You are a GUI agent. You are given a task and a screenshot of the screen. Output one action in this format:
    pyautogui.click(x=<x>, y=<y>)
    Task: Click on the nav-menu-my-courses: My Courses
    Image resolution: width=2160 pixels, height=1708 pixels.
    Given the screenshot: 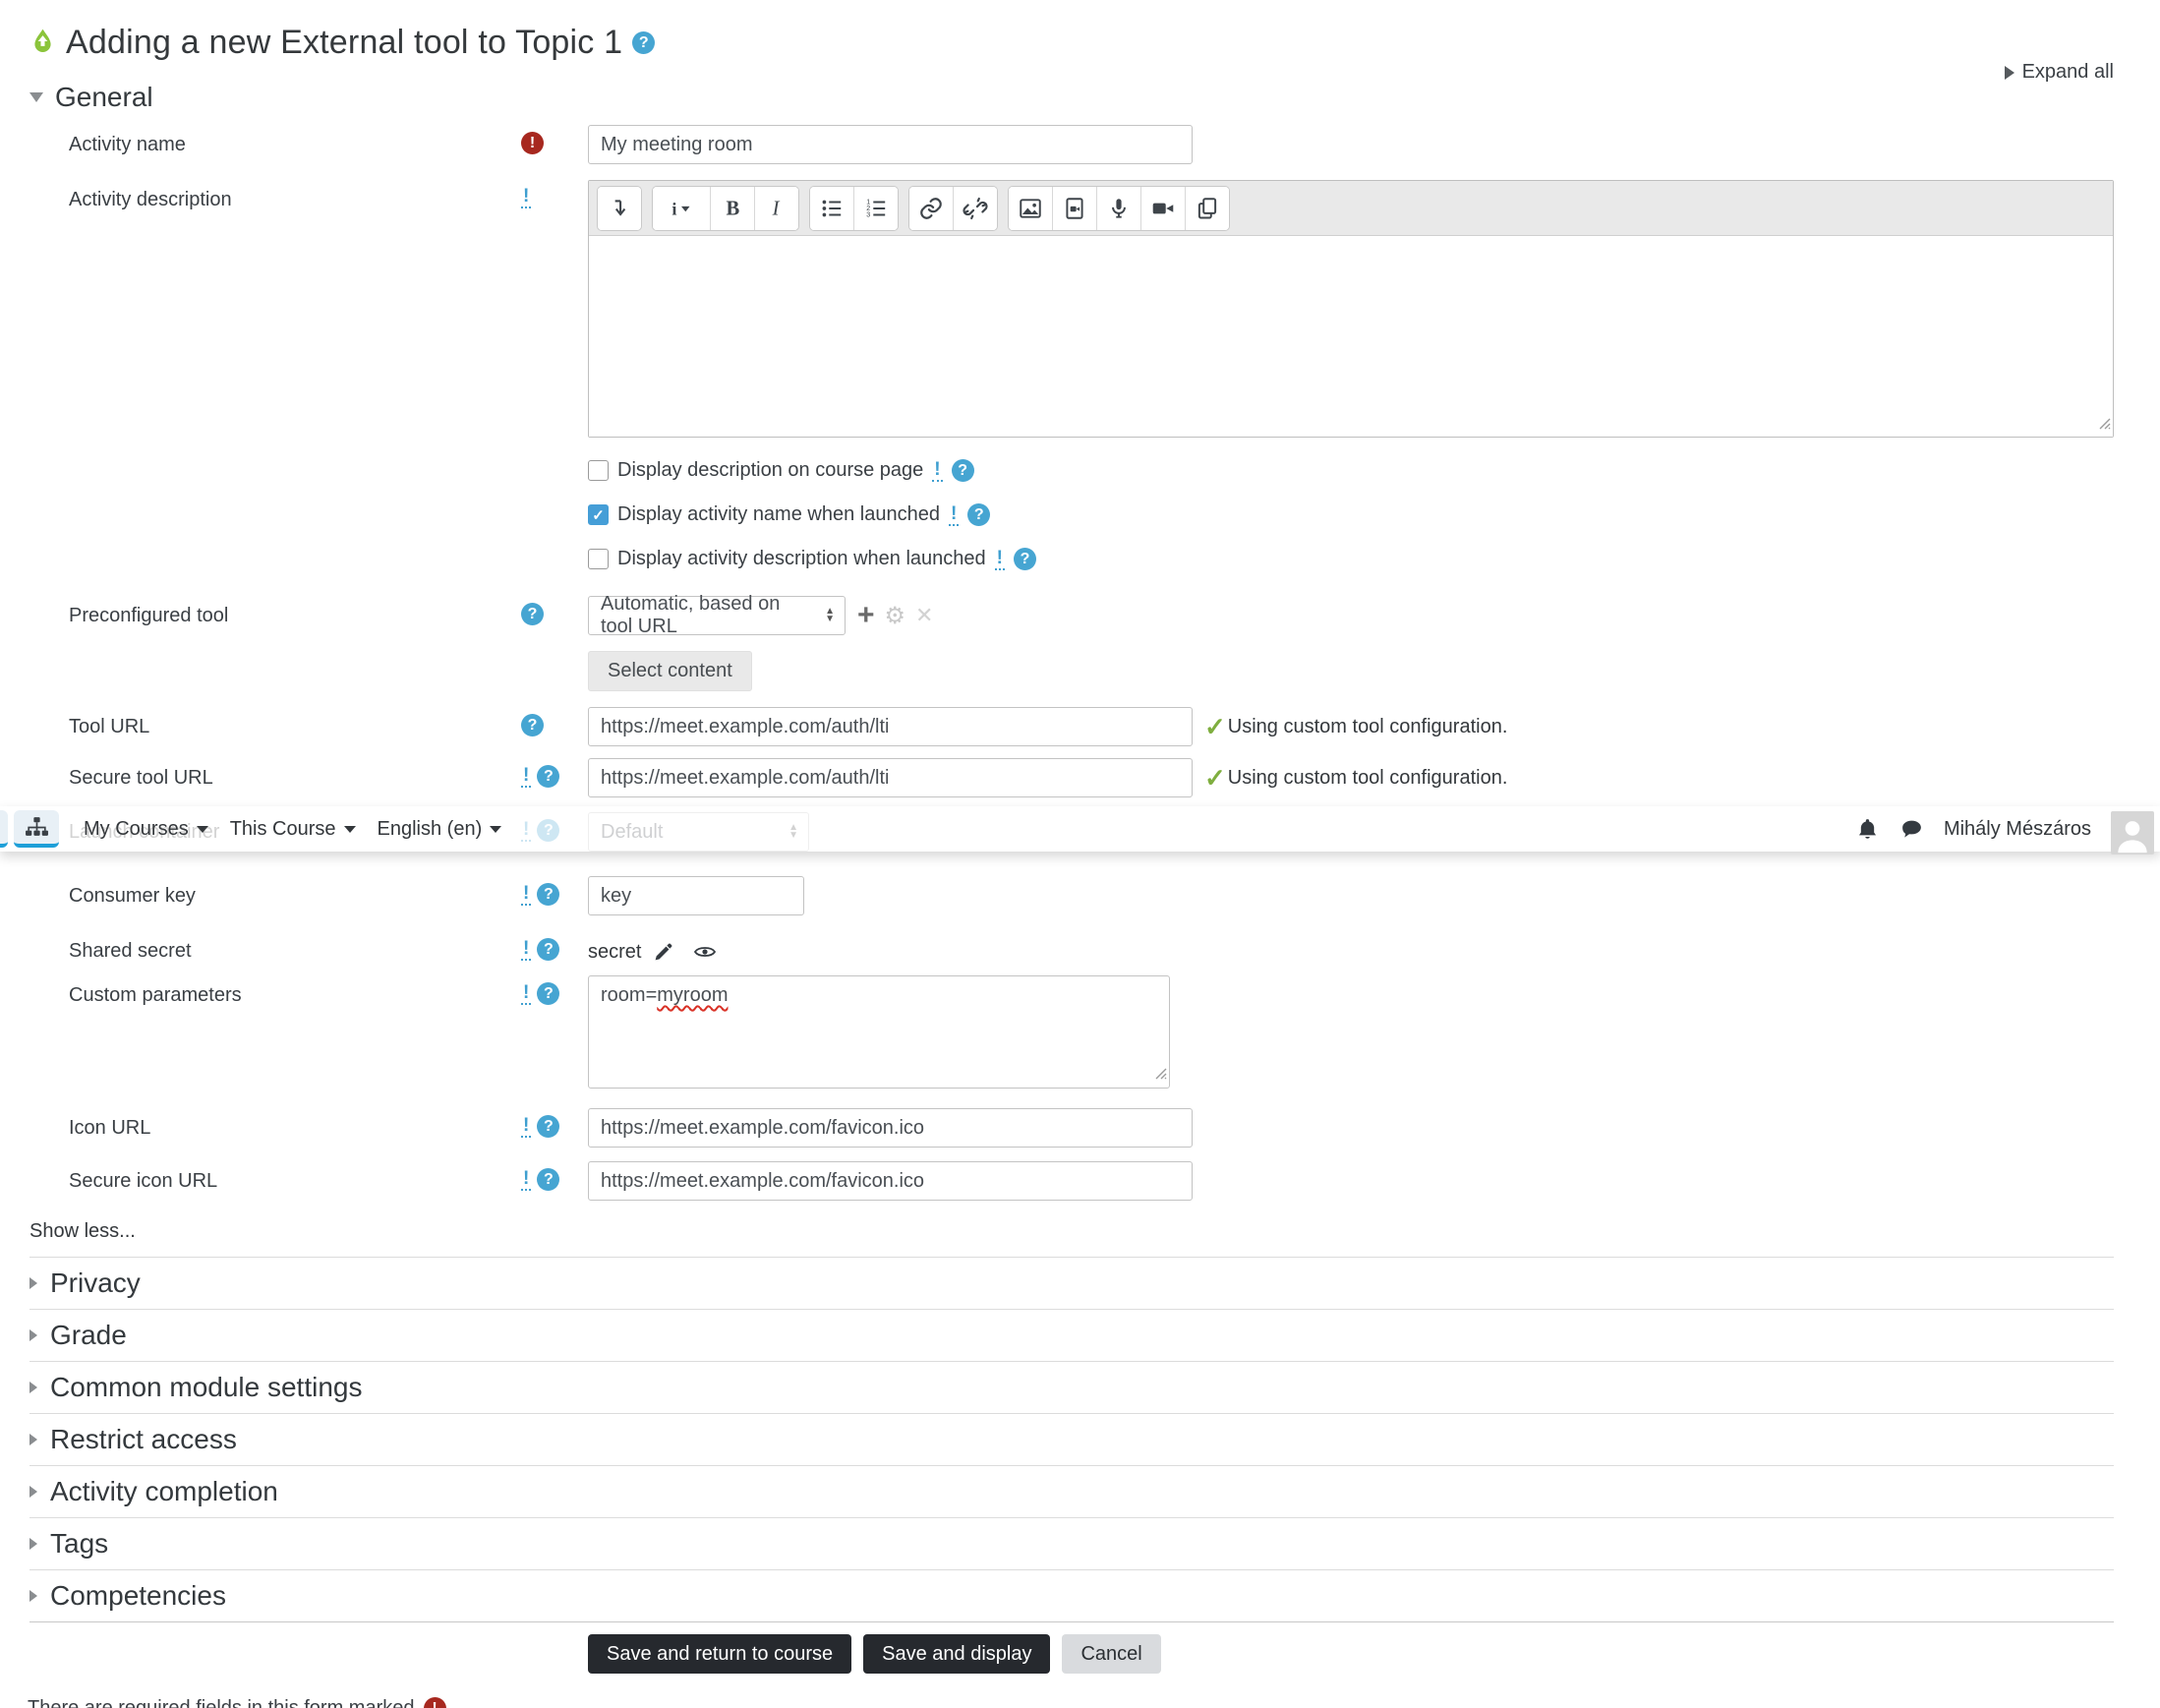 What is the action you would take?
    pyautogui.click(x=146, y=829)
    